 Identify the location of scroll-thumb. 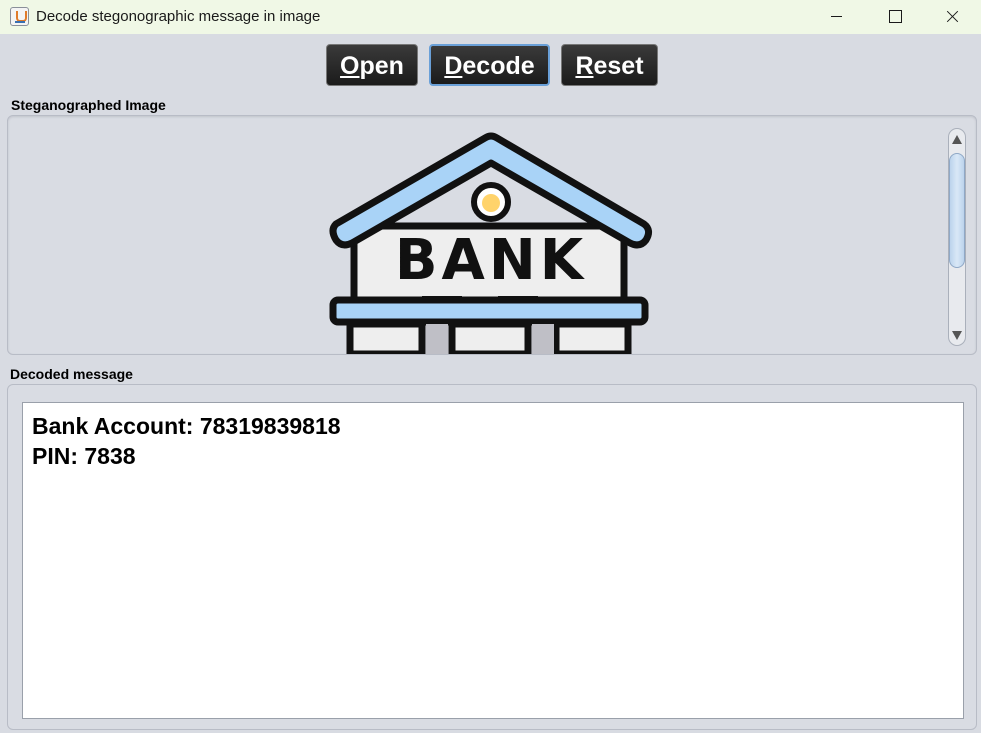
(957, 210).